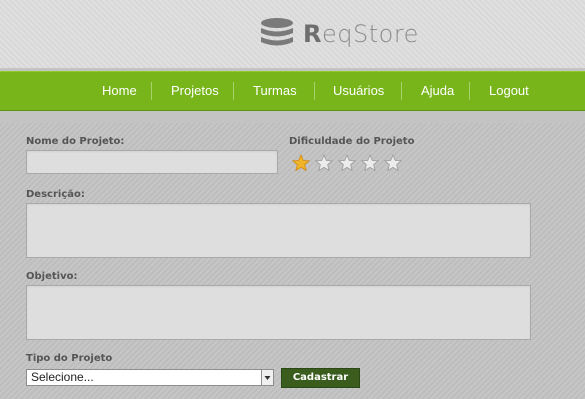  I want to click on objetivo-textarea, so click(278, 312).